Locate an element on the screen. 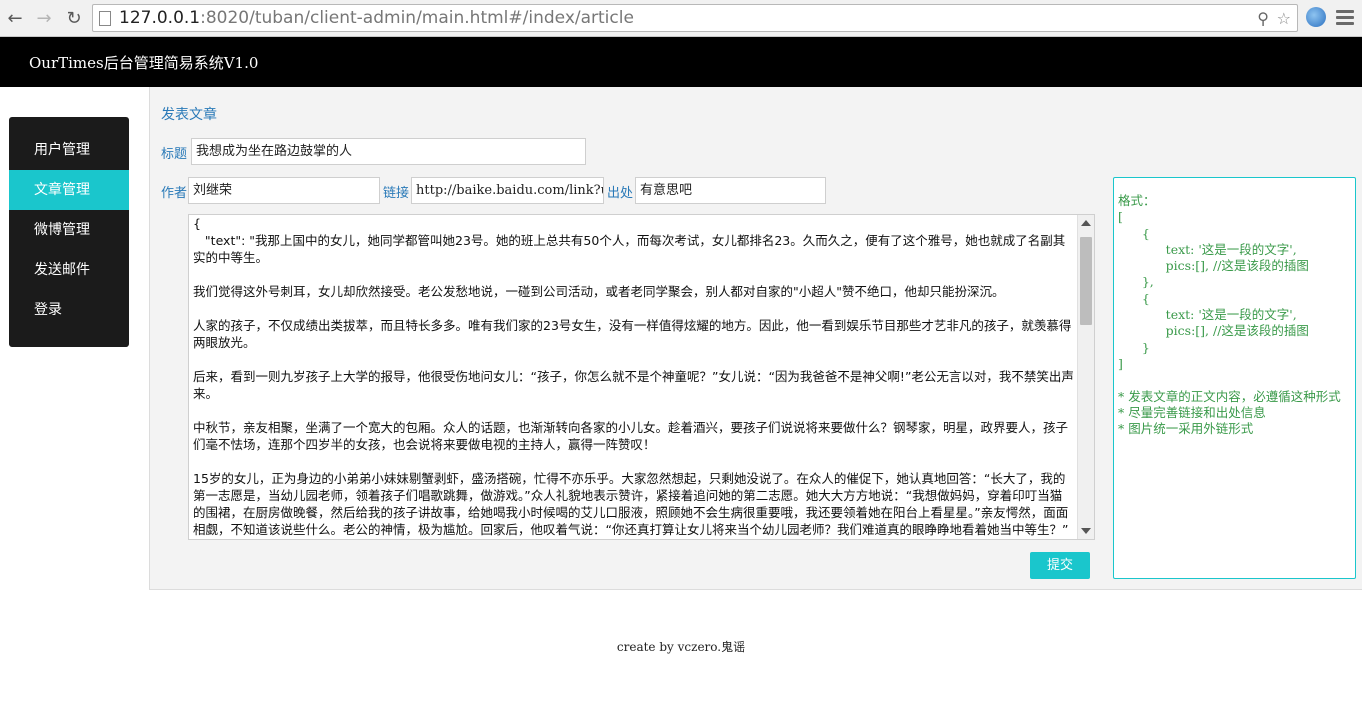 The width and height of the screenshot is (1362, 703). sidebar-item-users: 用户管理 is located at coordinates (69, 150).